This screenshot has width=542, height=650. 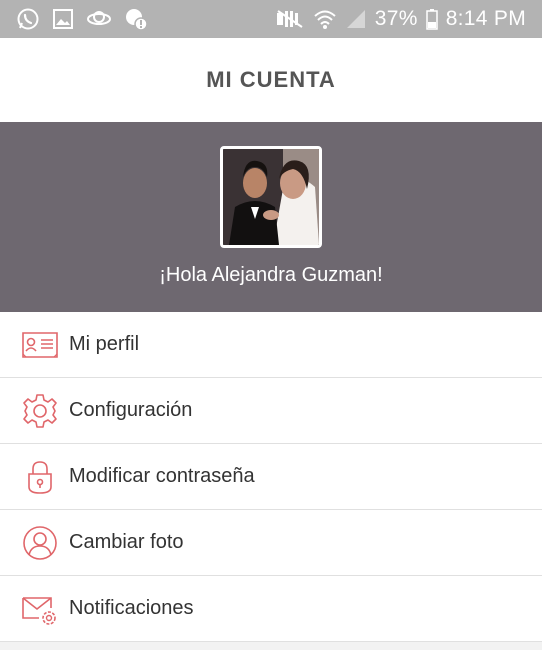 What do you see at coordinates (271, 543) in the screenshot?
I see `menu-item-cambiar-foto: Cambiar foto` at bounding box center [271, 543].